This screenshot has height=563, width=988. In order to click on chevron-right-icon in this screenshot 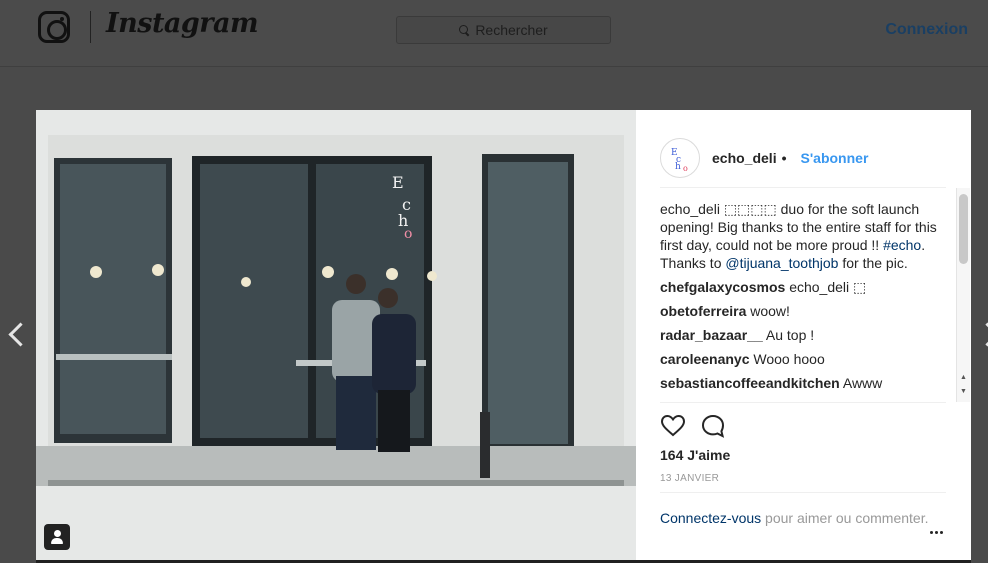, I will do `click(983, 335)`.